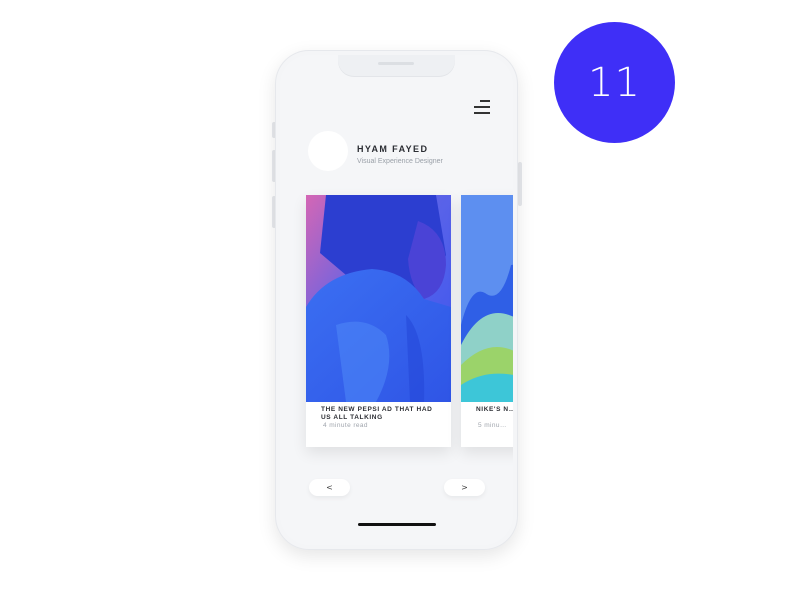  Describe the element at coordinates (481, 107) in the screenshot. I see `hamburger-menu-icon` at that location.